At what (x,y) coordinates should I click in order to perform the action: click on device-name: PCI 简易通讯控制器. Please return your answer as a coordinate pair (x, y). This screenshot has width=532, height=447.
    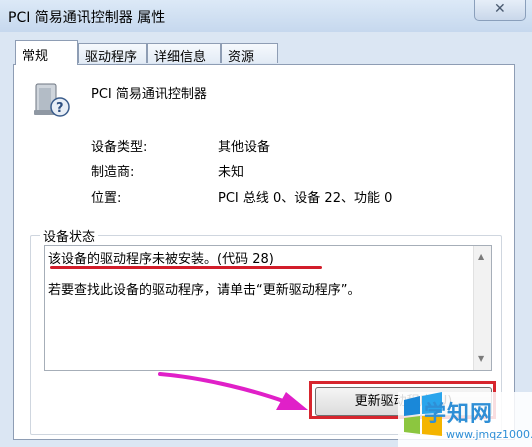
    Looking at the image, I should click on (149, 94).